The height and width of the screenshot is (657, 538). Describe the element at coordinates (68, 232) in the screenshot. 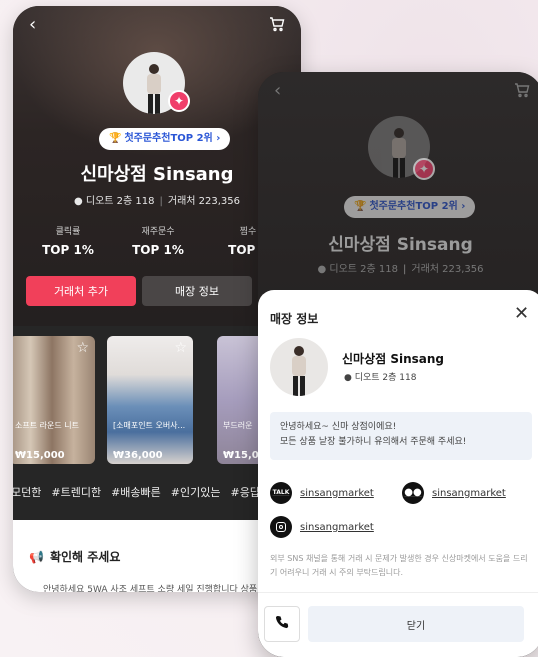

I see `stat-label: 클릭률` at that location.